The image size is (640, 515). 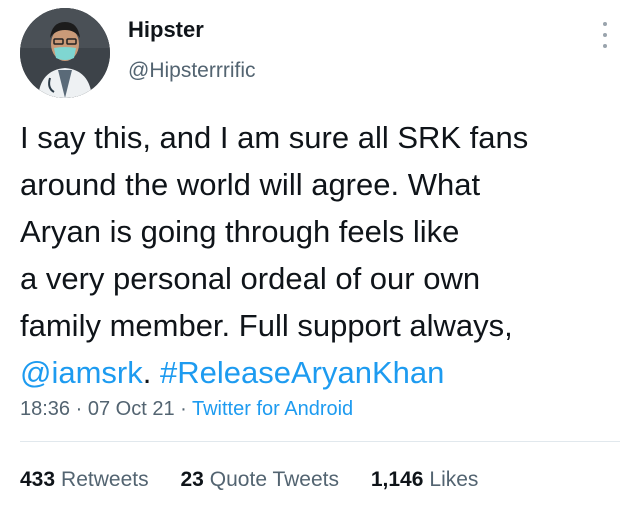 I want to click on likes-stat: 1,146 Likes, so click(x=425, y=480).